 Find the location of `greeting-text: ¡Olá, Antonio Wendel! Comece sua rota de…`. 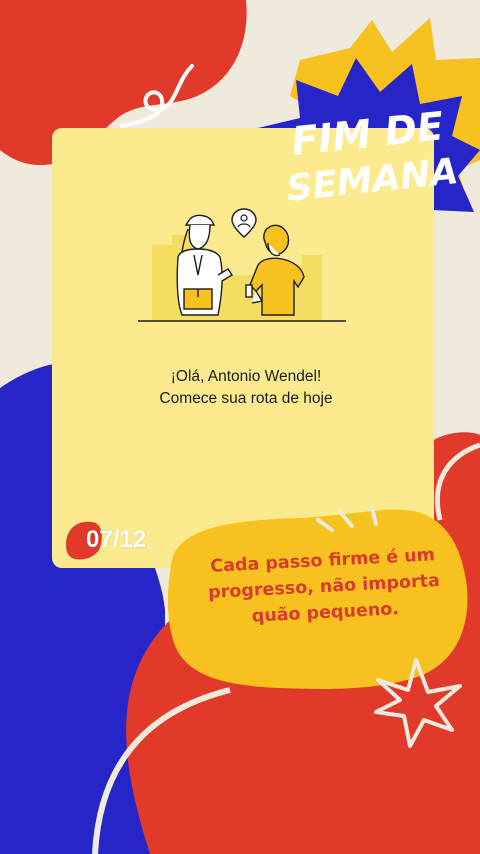

greeting-text: ¡Olá, Antonio Wendel! Comece sua rota de… is located at coordinates (246, 388).